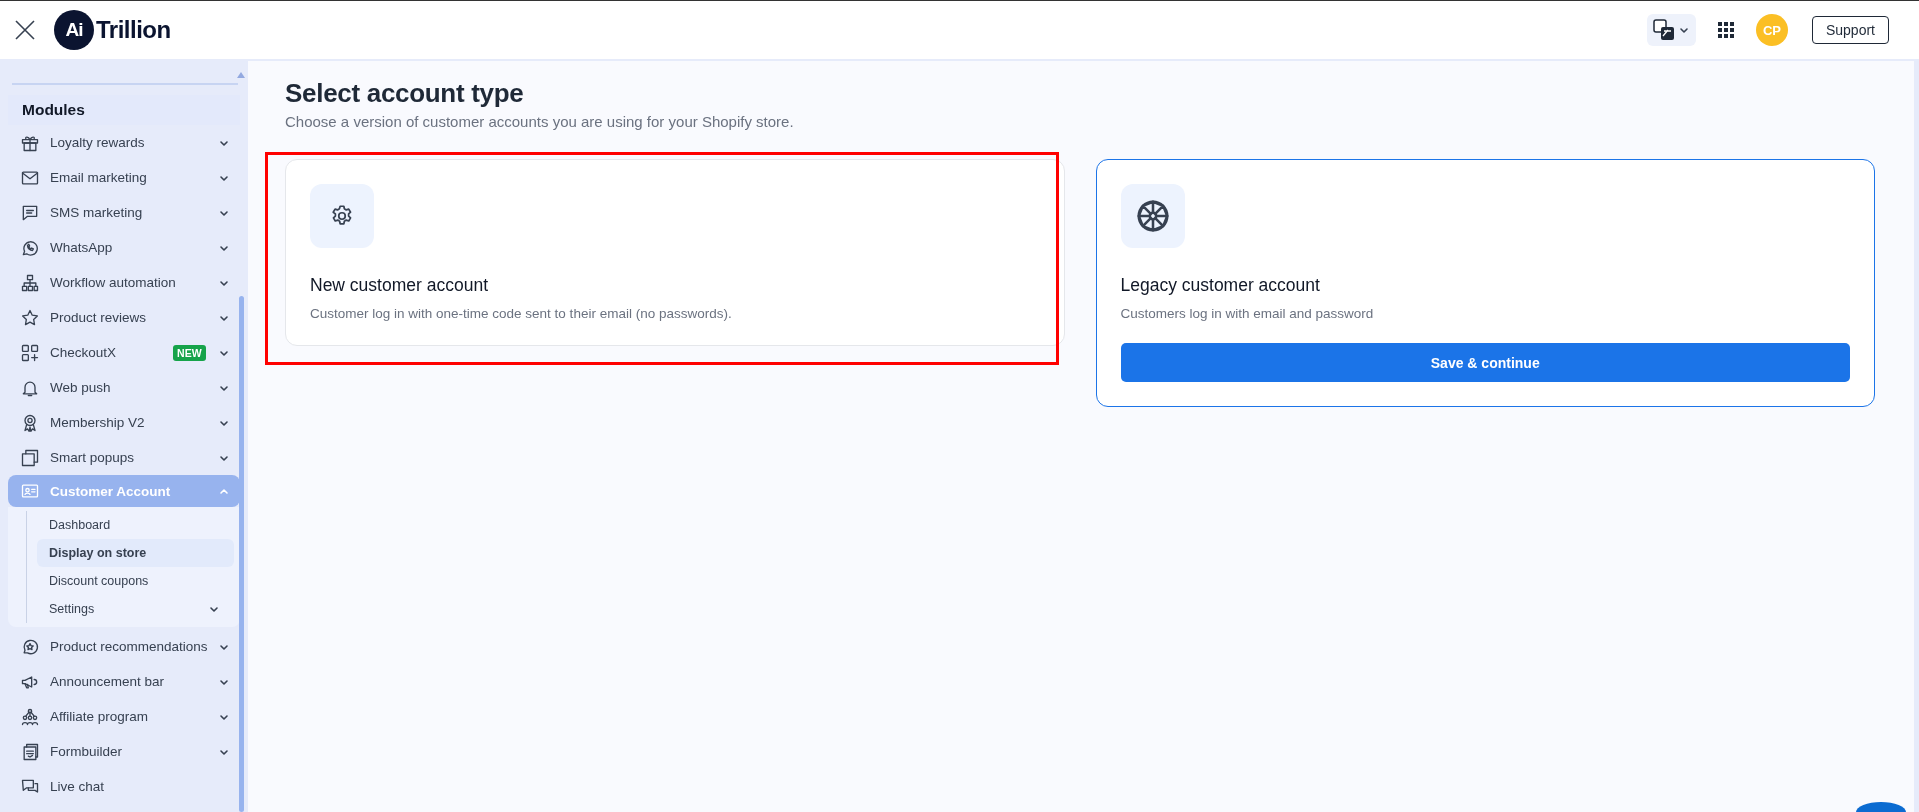 This screenshot has width=1919, height=812. I want to click on sidebar-item: Affiliate program, so click(124, 716).